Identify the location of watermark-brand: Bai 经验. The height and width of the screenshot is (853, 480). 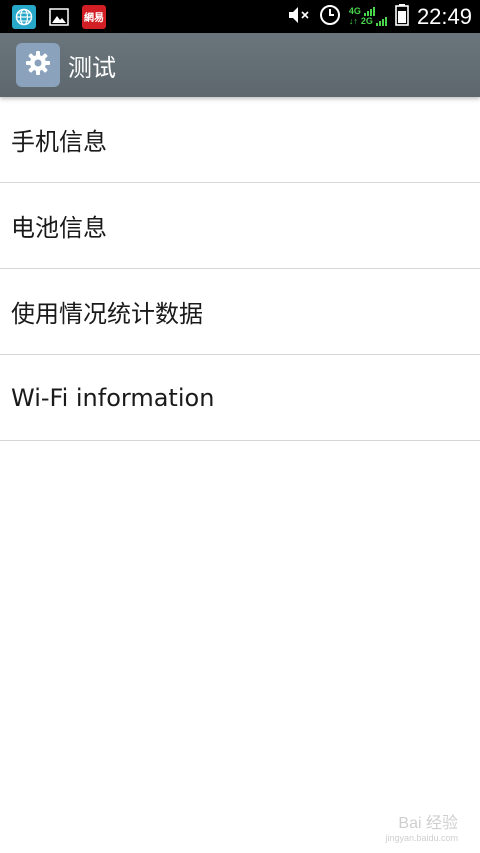
(428, 823).